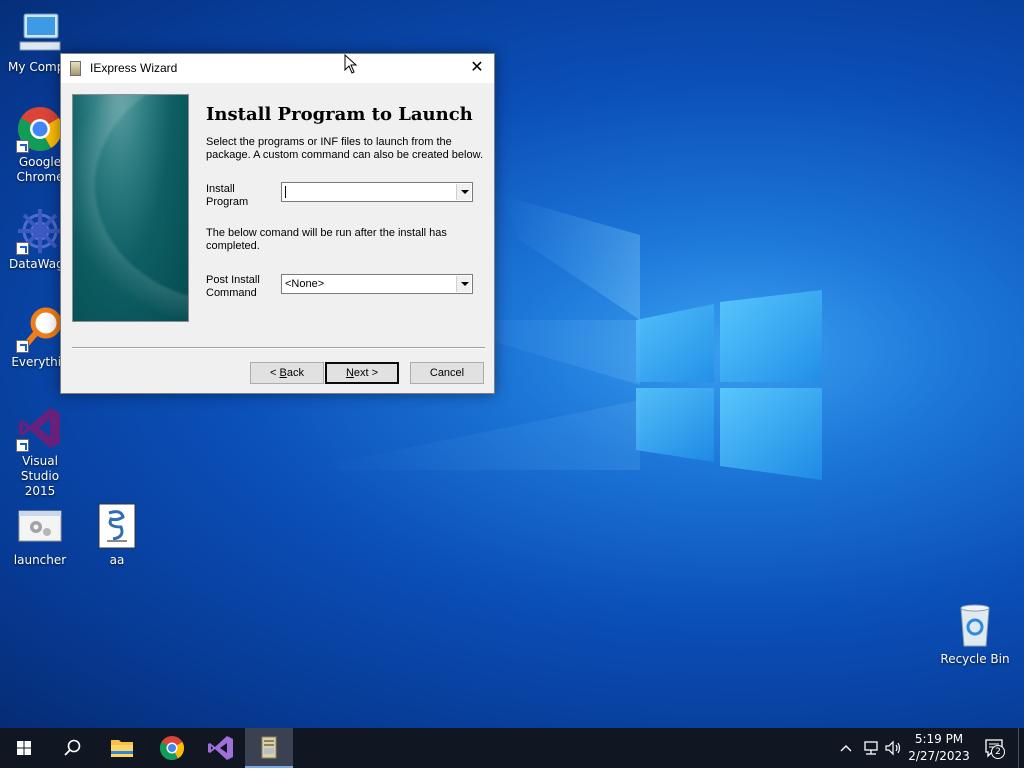  What do you see at coordinates (40, 231) in the screenshot?
I see `datawagon-icon` at bounding box center [40, 231].